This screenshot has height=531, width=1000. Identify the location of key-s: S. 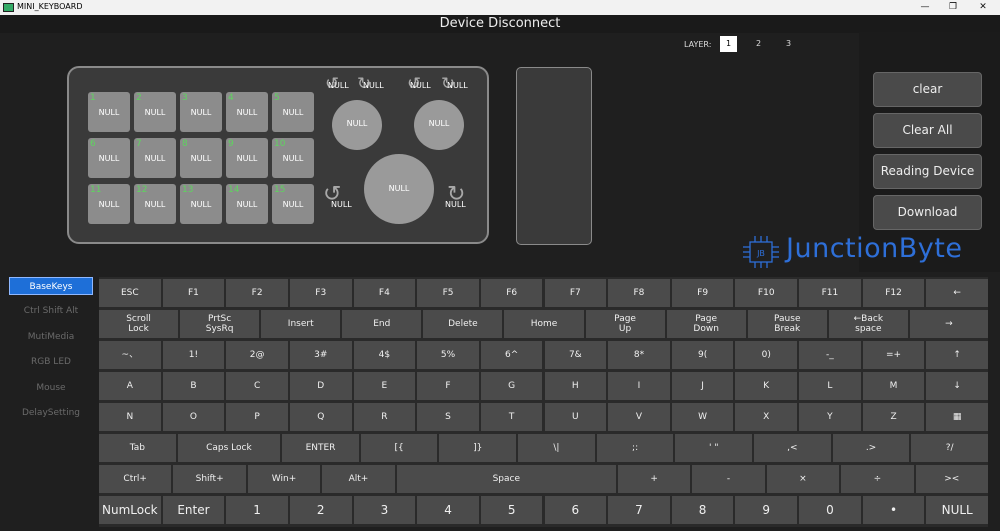
(448, 417).